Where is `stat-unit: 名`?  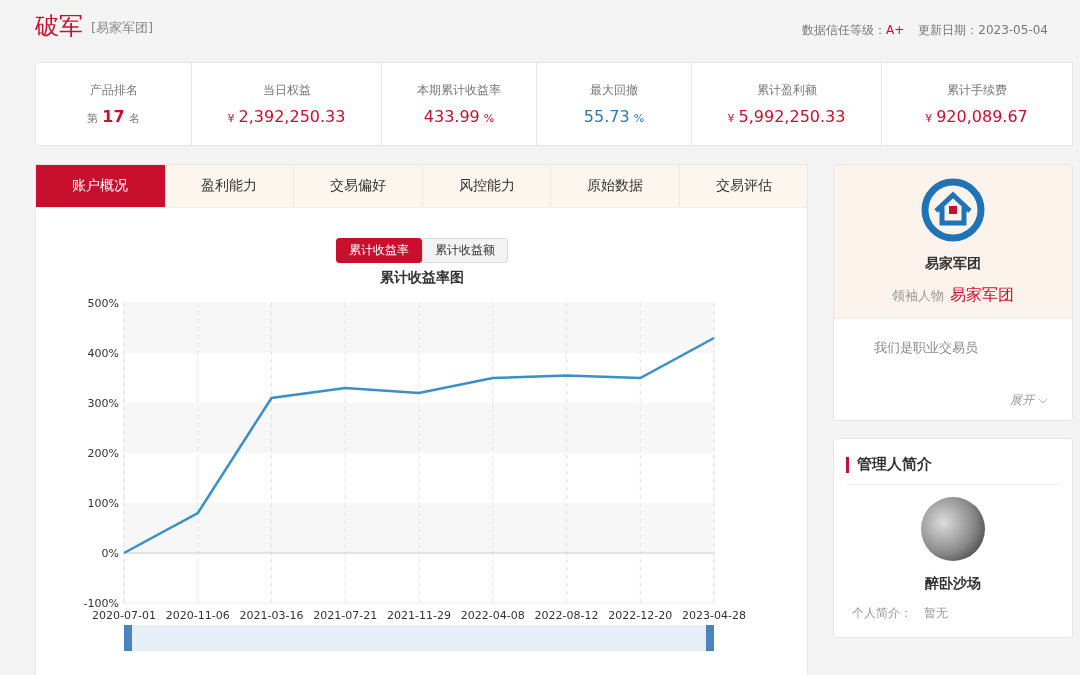 stat-unit: 名 is located at coordinates (134, 118).